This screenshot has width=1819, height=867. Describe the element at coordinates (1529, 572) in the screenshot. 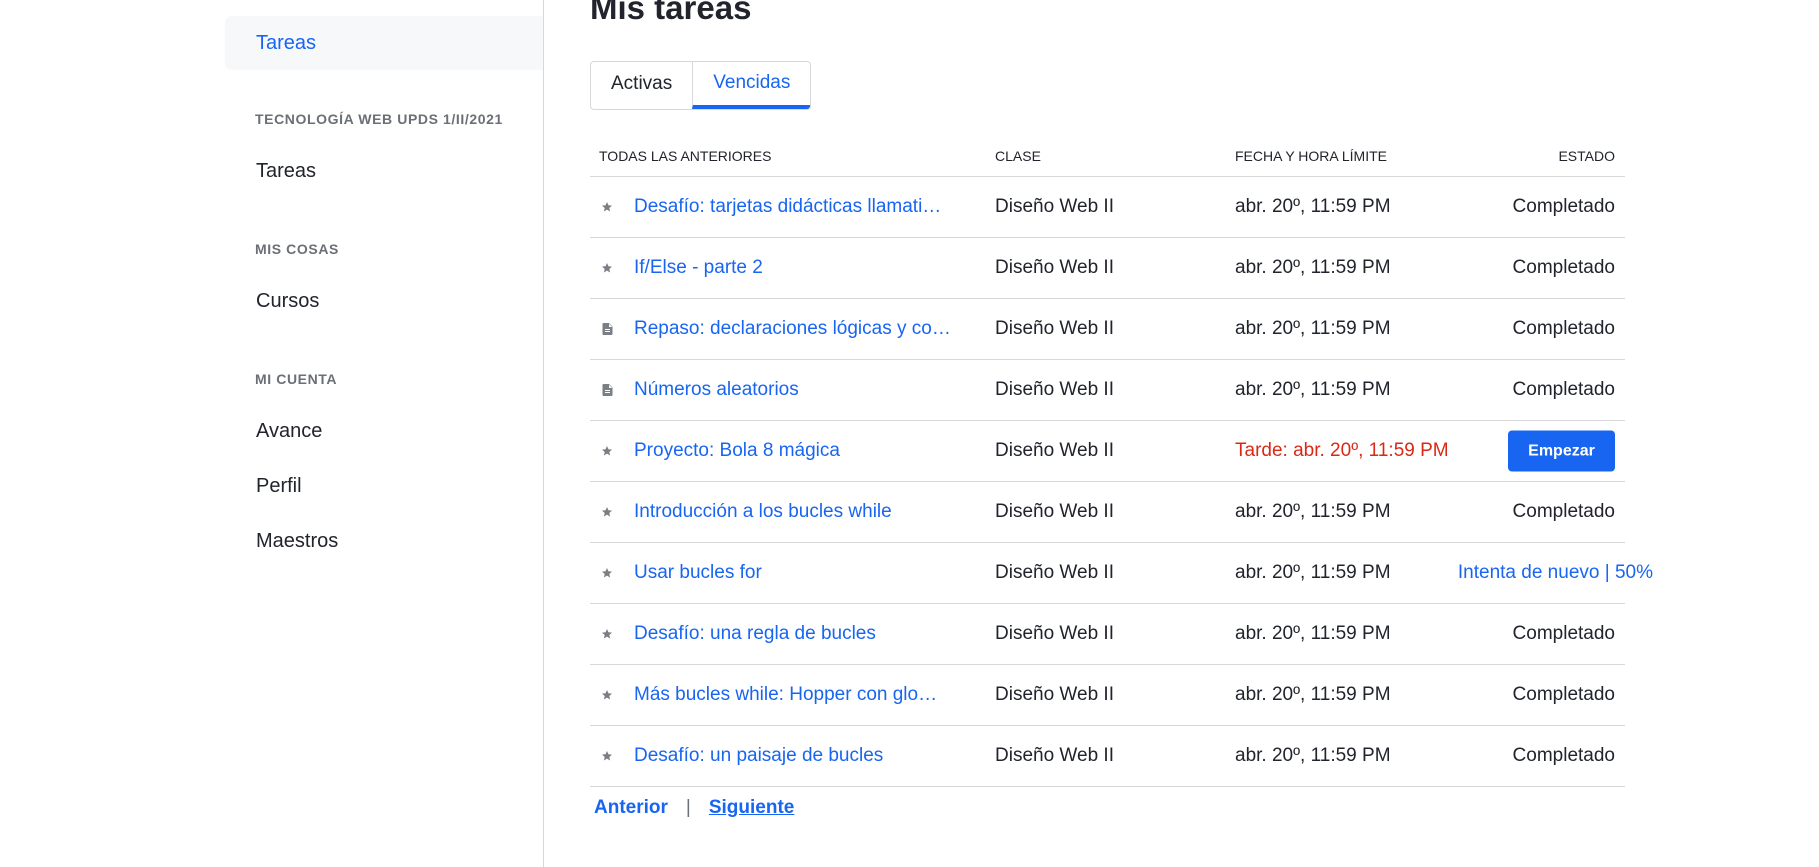

I see `retry-link: Intenta de nuevo` at that location.